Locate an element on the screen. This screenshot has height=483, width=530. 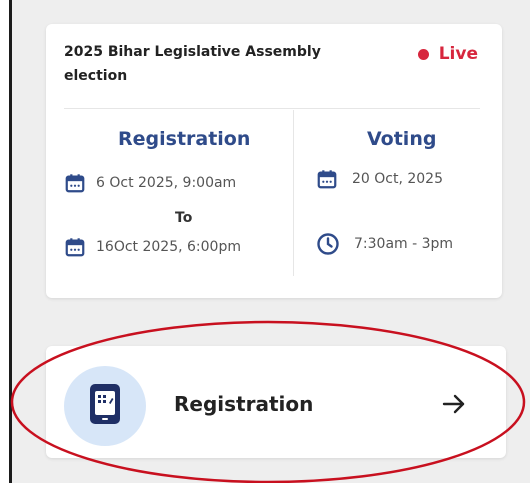
election-title: 2025 Bihar Legislative Assembly election is located at coordinates (192, 64).